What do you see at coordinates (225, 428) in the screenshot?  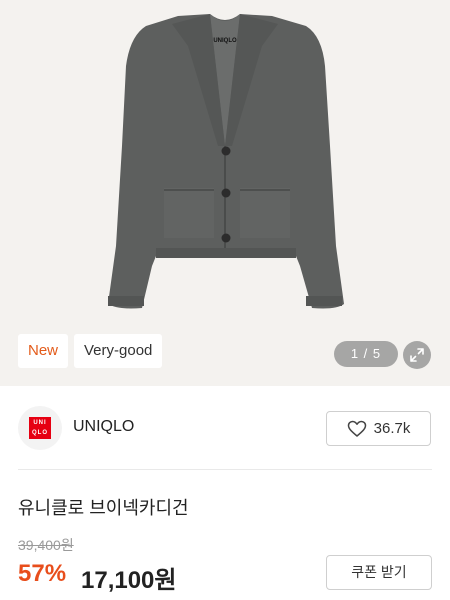 I see `brand-row: UNI QLO UNIQLO 36.7k` at bounding box center [225, 428].